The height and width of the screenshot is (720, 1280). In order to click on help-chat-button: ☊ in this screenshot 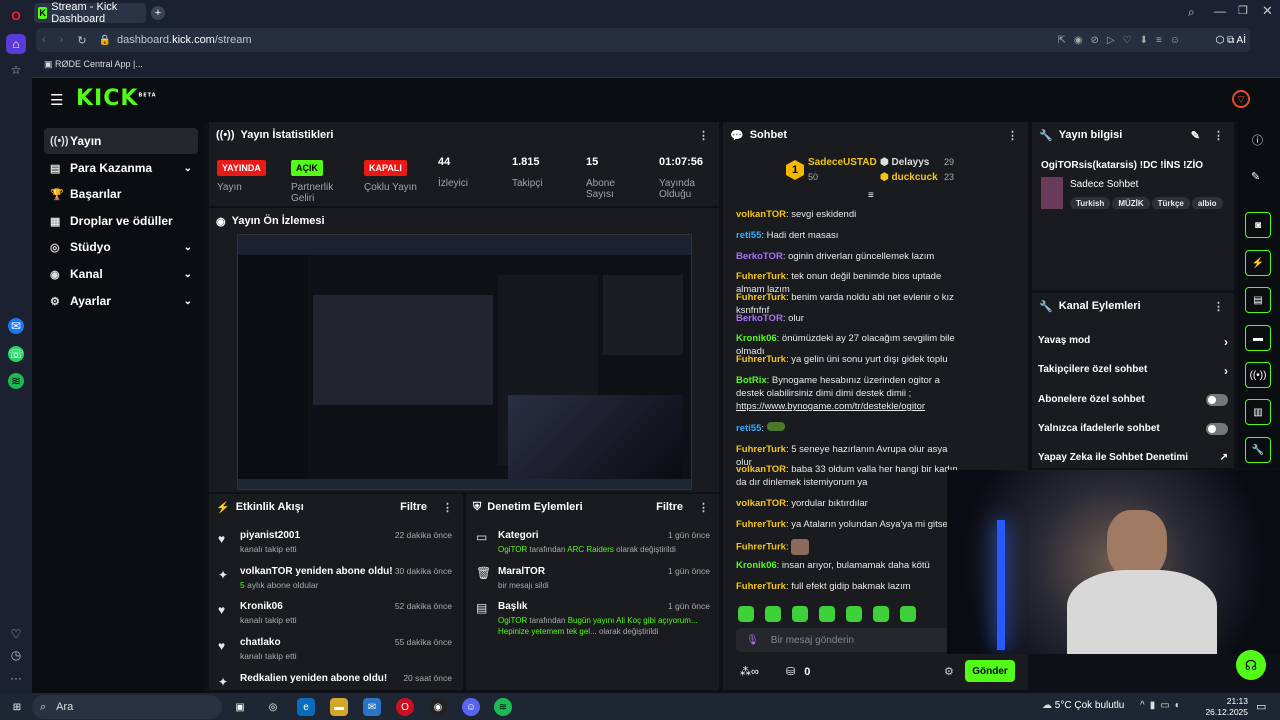, I will do `click(1251, 665)`.